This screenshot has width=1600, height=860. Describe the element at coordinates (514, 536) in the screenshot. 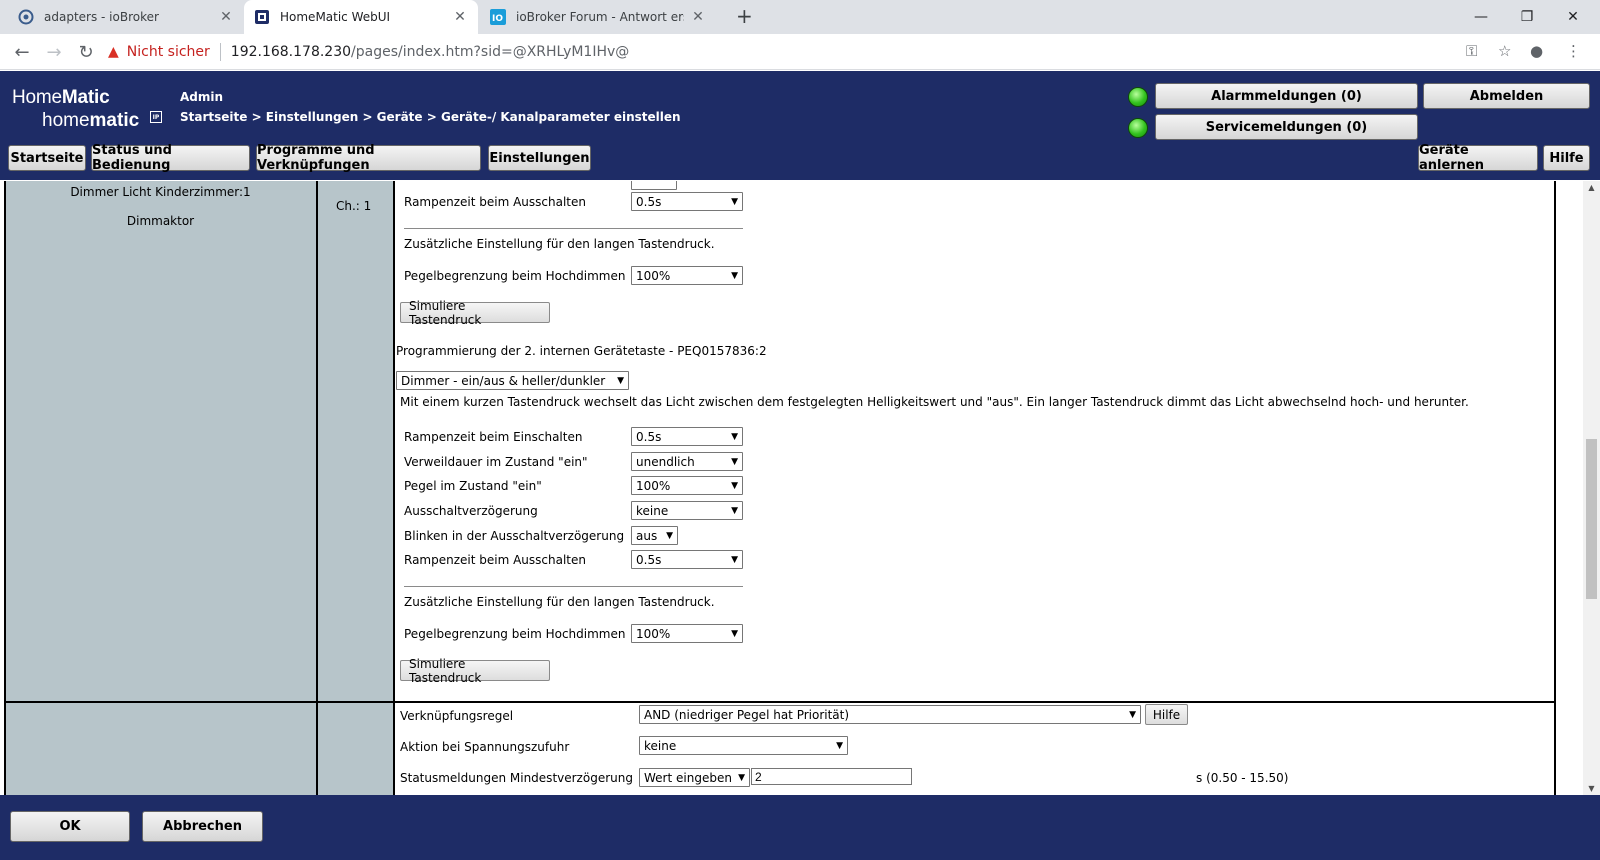

I see `param-label: Blinken in der Ausschaltverzögerung` at that location.